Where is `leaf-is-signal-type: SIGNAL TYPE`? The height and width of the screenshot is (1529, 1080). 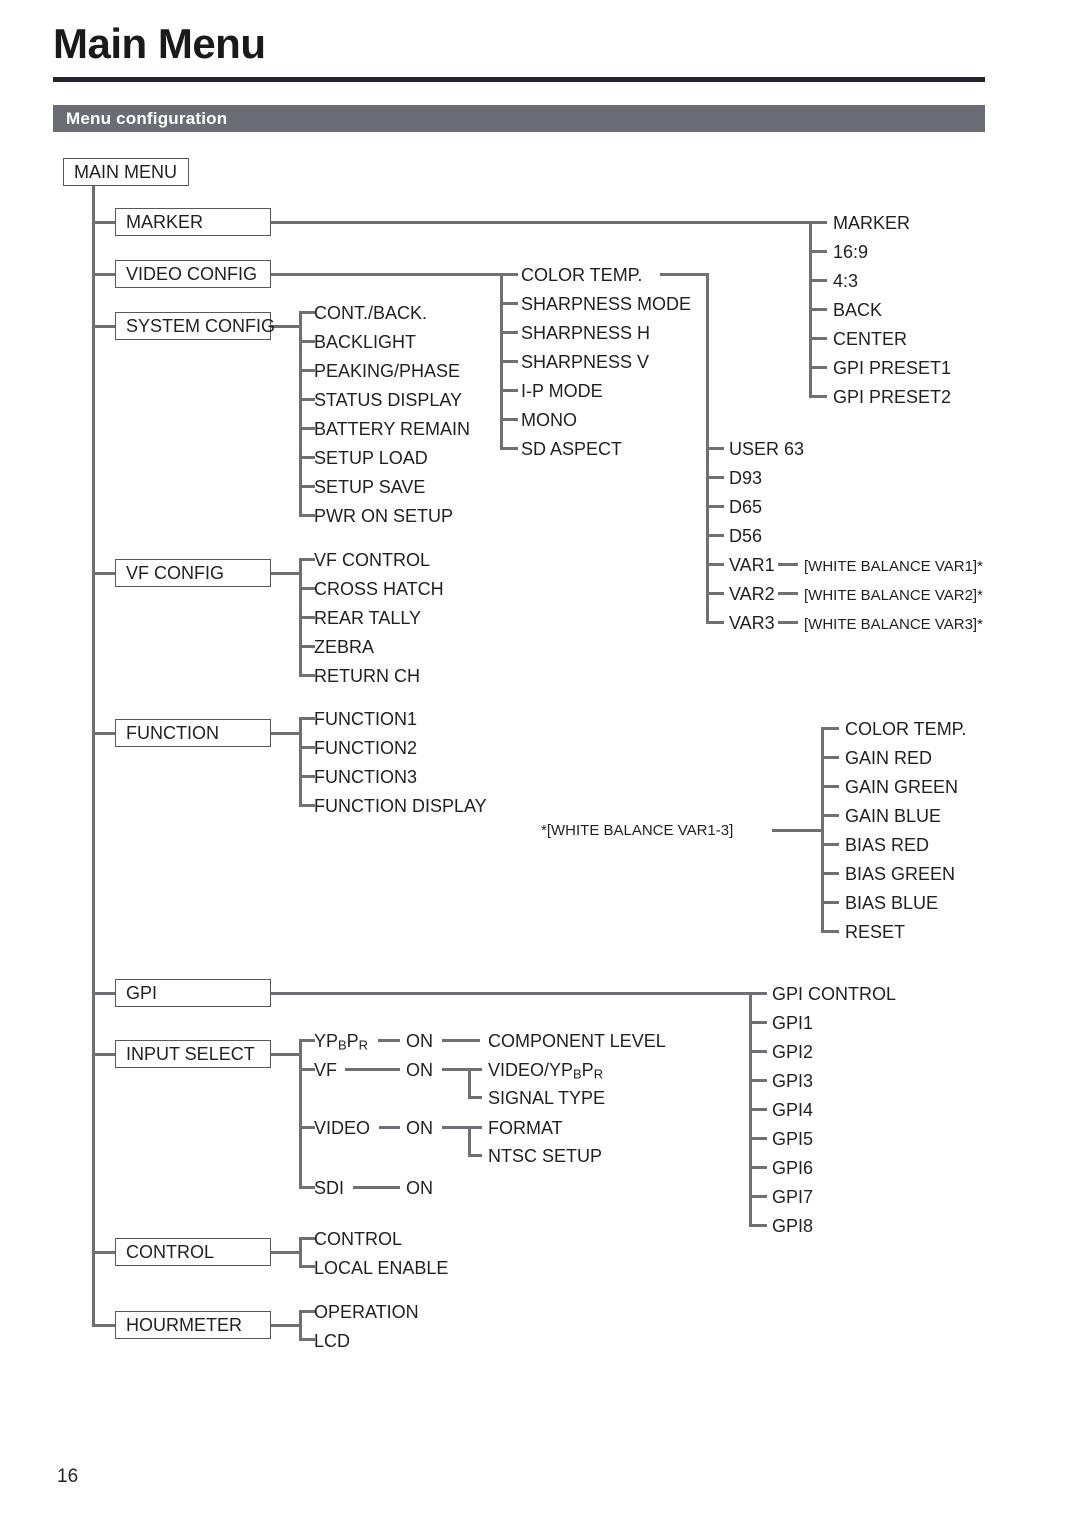 leaf-is-signal-type: SIGNAL TYPE is located at coordinates (546, 1098).